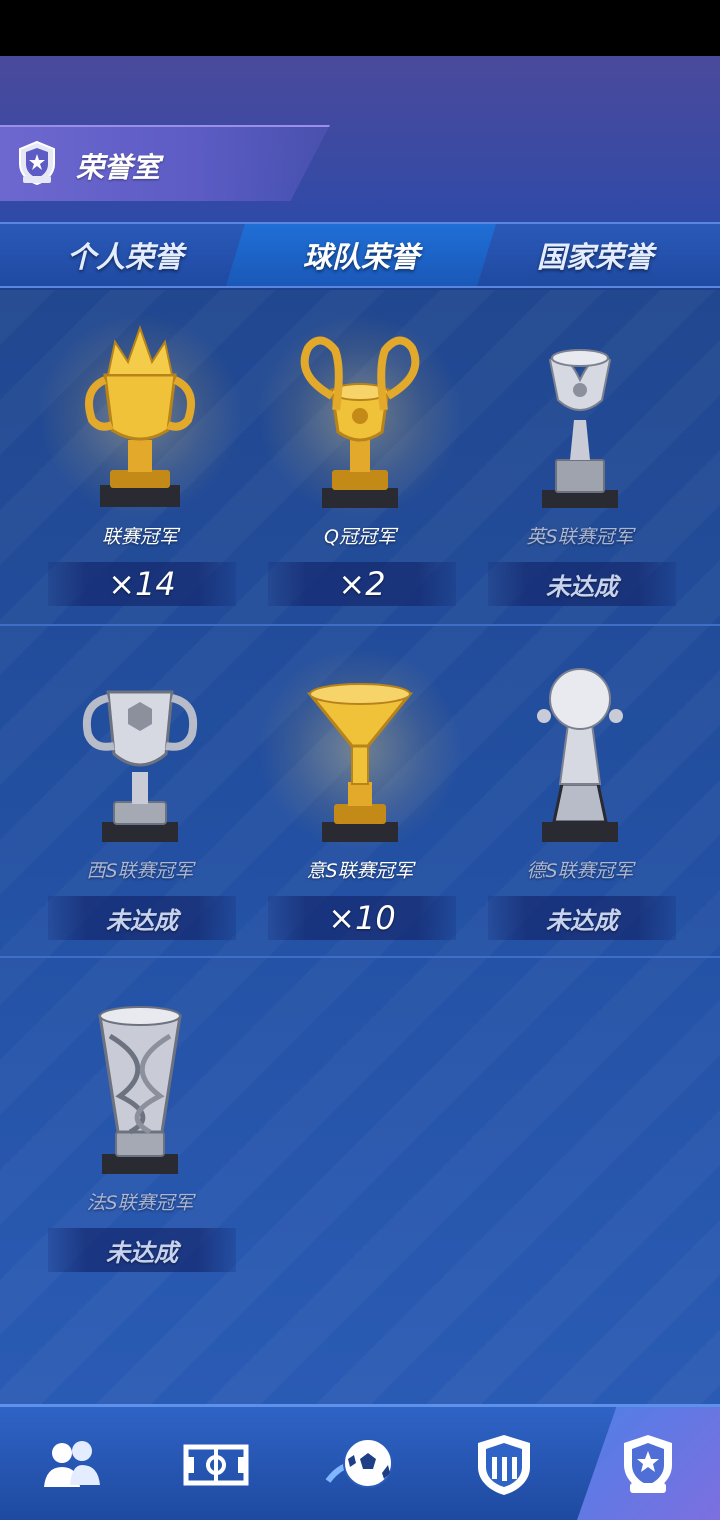  What do you see at coordinates (140, 871) in the screenshot?
I see `trophy-name: 西S联赛冠军` at bounding box center [140, 871].